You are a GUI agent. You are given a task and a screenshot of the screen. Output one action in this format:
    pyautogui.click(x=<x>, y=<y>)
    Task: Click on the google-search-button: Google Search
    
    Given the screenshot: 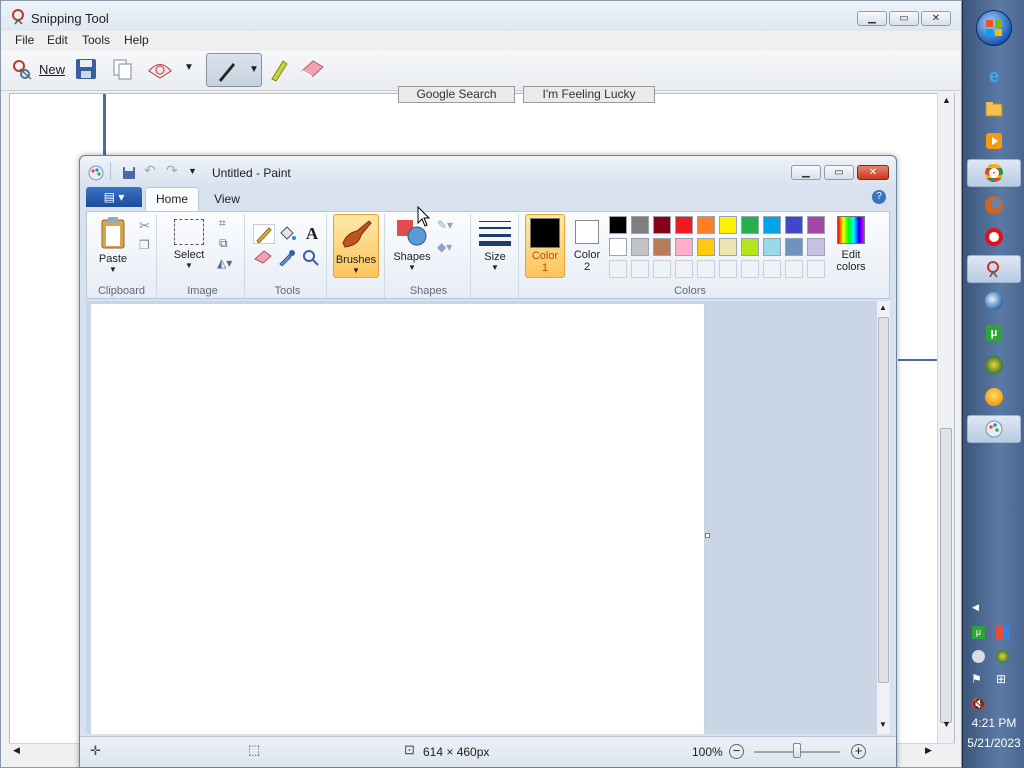 What is the action you would take?
    pyautogui.click(x=456, y=94)
    